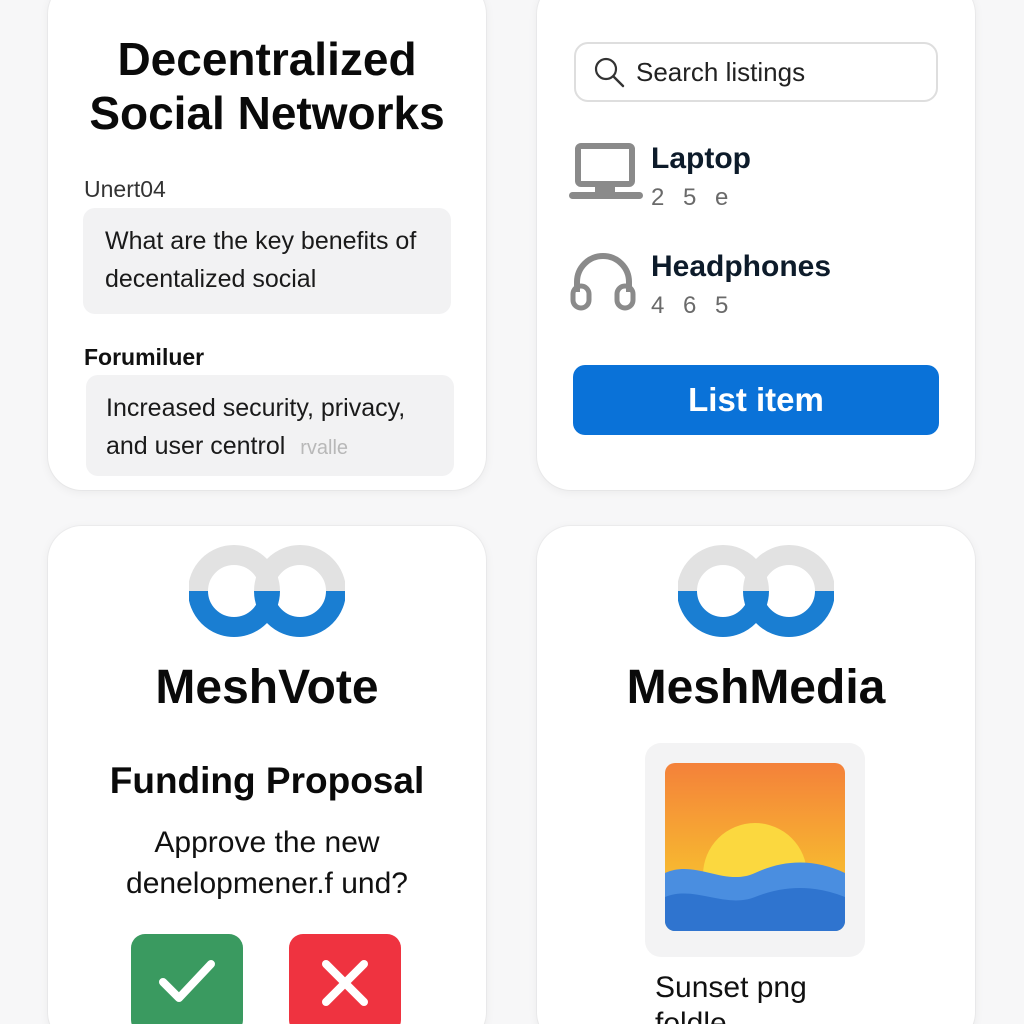 This screenshot has height=1024, width=1024. What do you see at coordinates (267, 863) in the screenshot?
I see `proposal-description: Approve the new denelopmener.f und?` at bounding box center [267, 863].